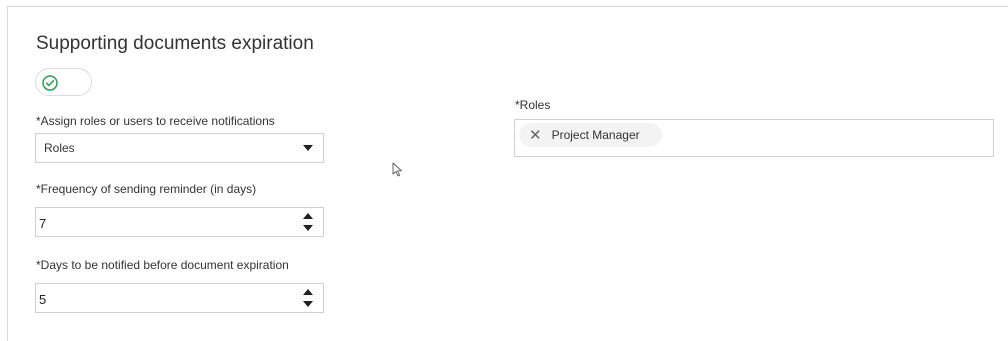 This screenshot has width=1008, height=341. What do you see at coordinates (175, 43) in the screenshot?
I see `section-title: Supporting documents expiration` at bounding box center [175, 43].